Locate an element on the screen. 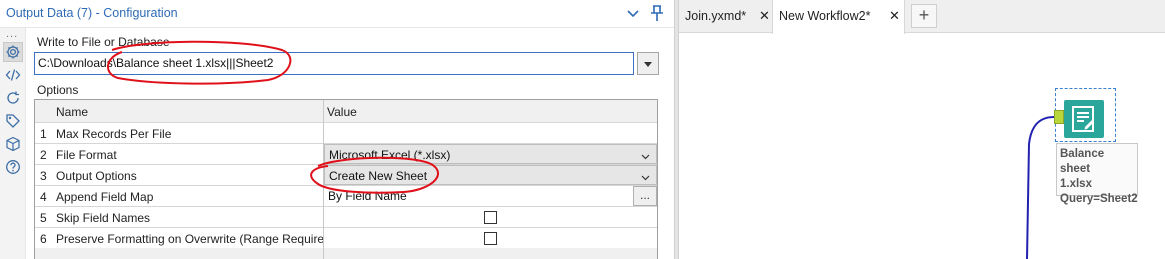  tool-annotation: Balance sheet 1.xlsx Query=Sheet2 is located at coordinates (1097, 174).